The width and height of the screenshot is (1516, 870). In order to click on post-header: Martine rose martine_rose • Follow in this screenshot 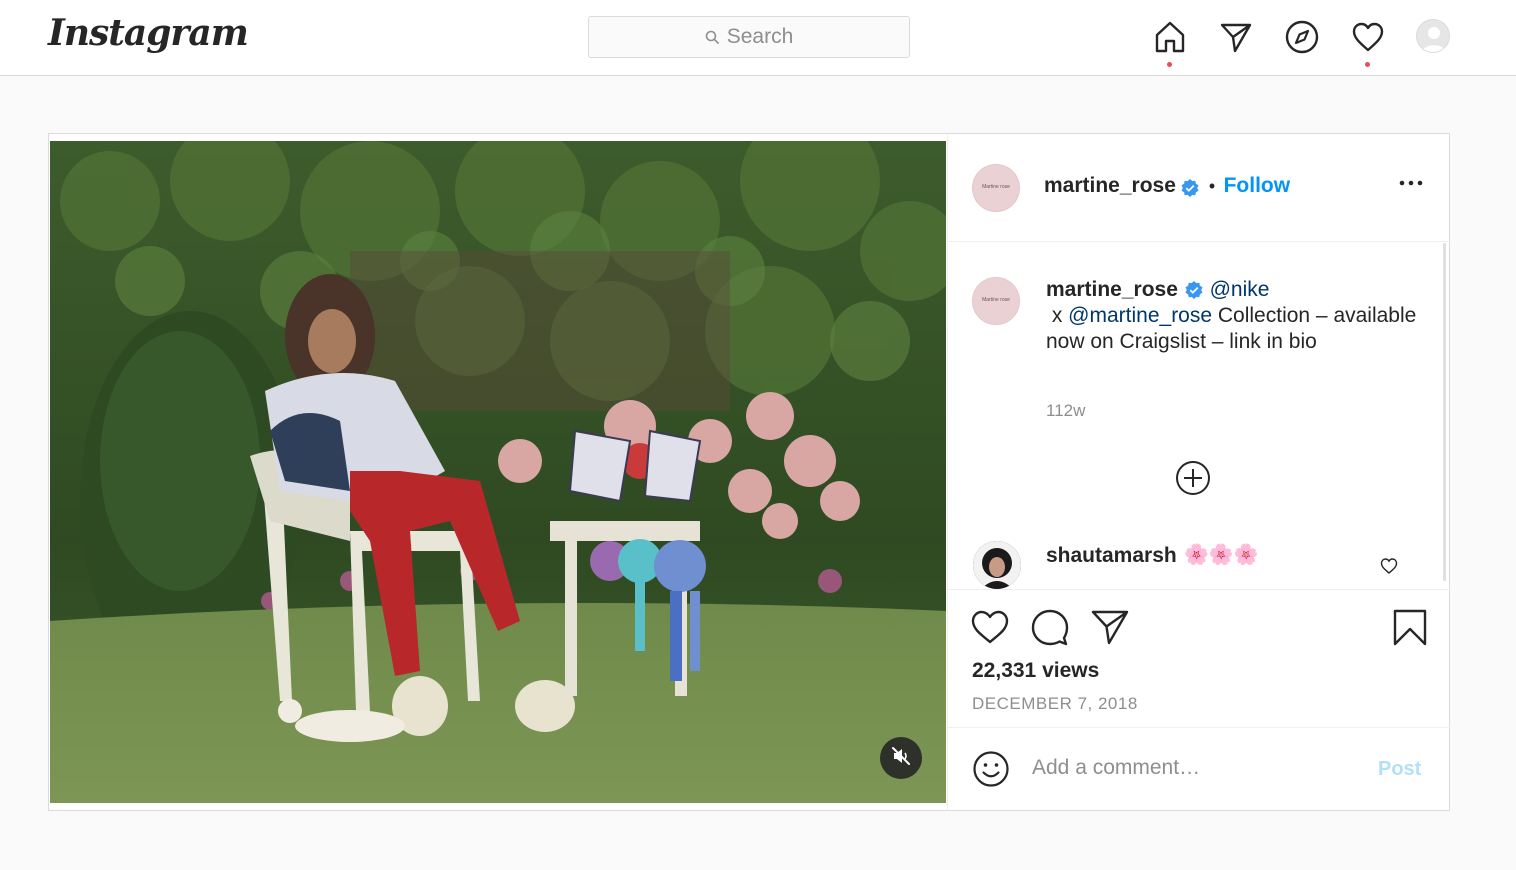, I will do `click(1199, 188)`.